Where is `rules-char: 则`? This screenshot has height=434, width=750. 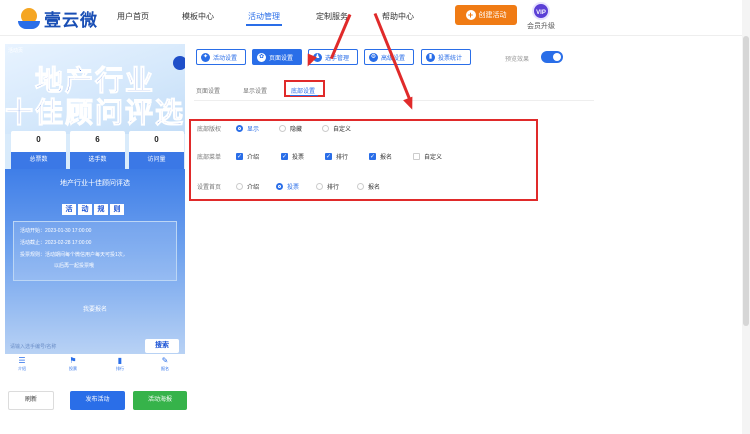 rules-char: 则 is located at coordinates (117, 209).